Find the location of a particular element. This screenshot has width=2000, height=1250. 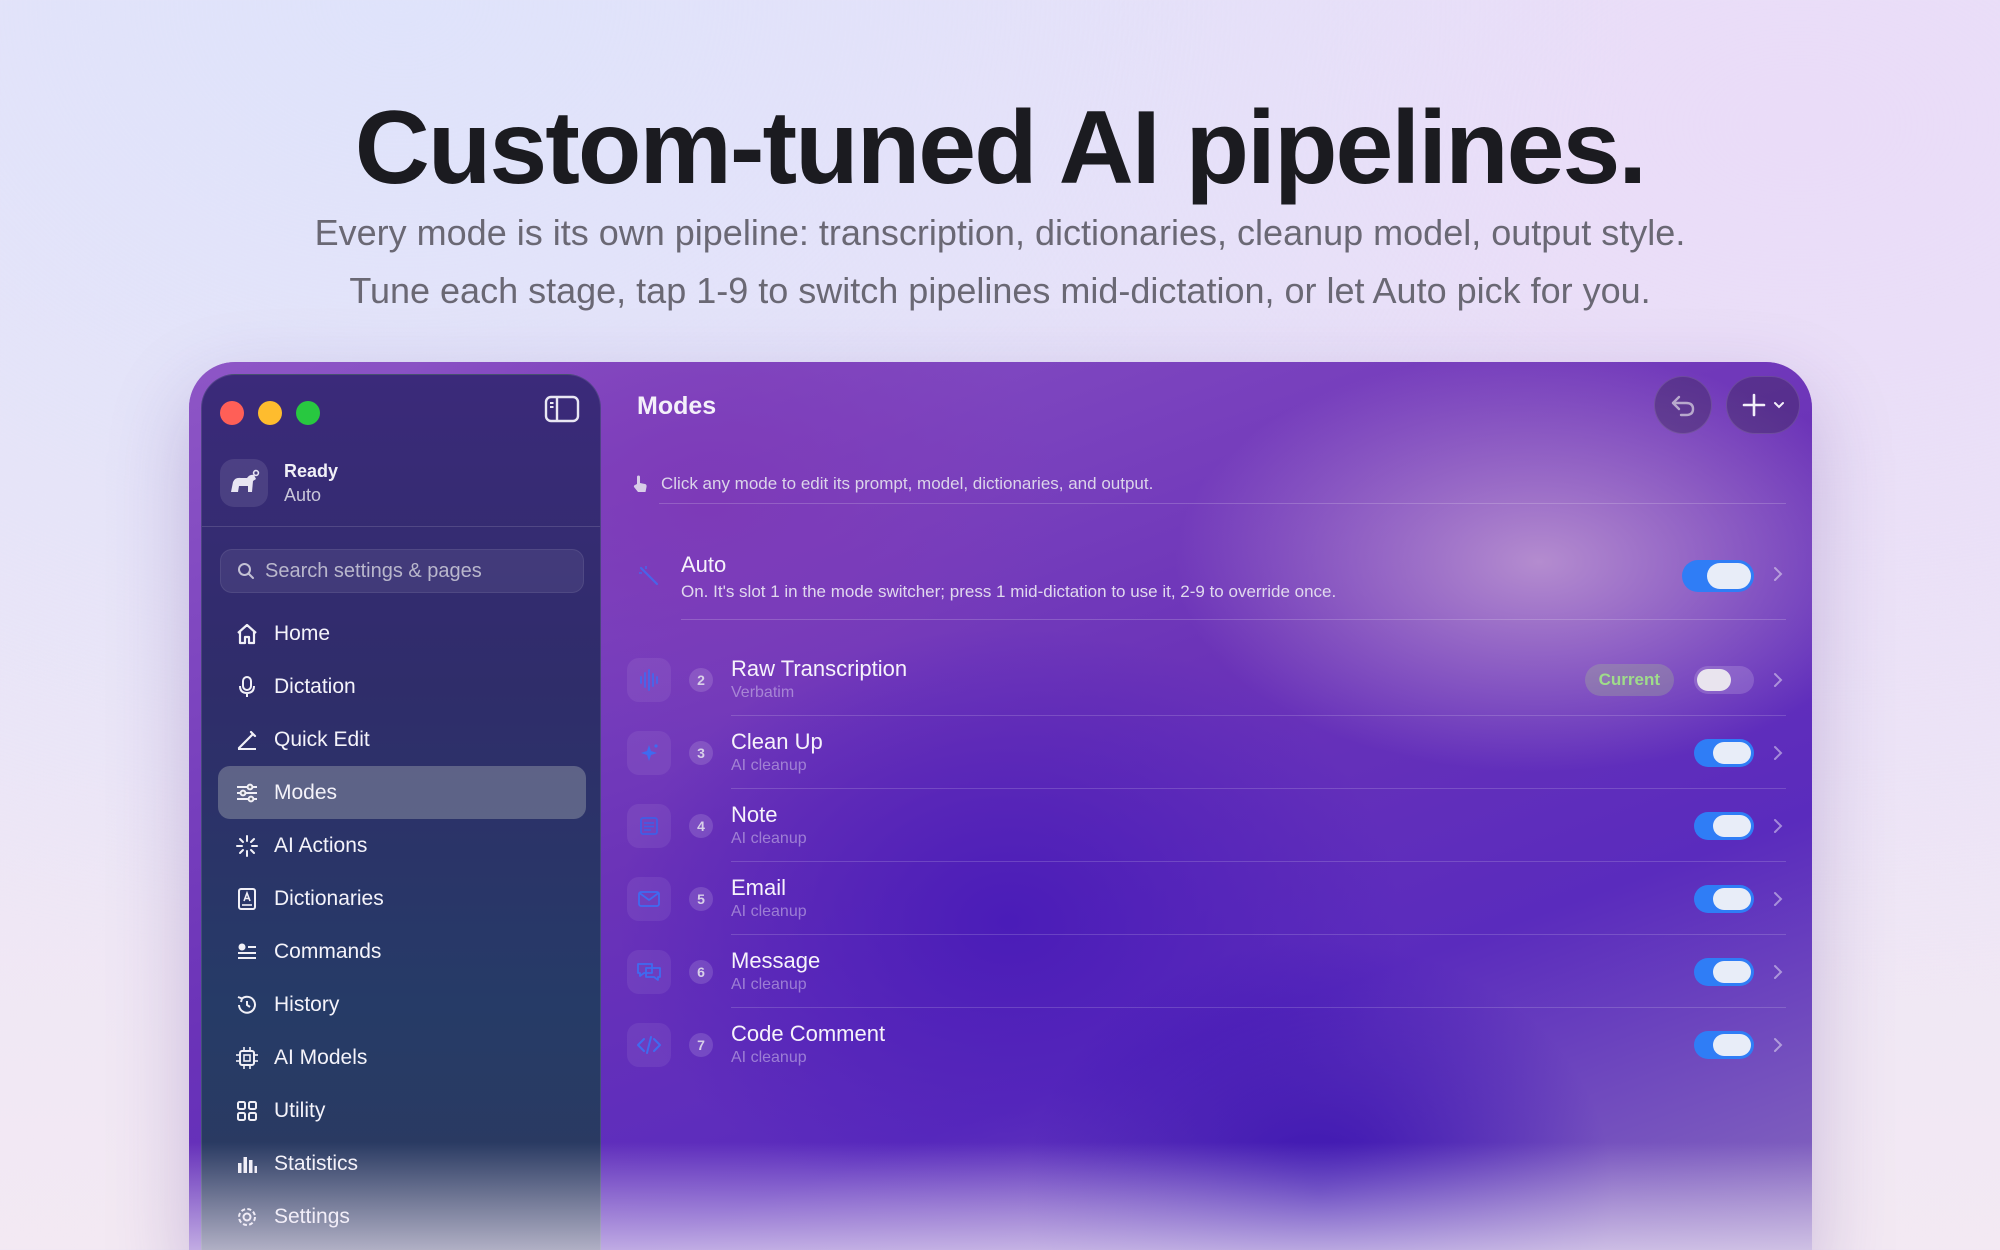

undo-button is located at coordinates (1683, 405).